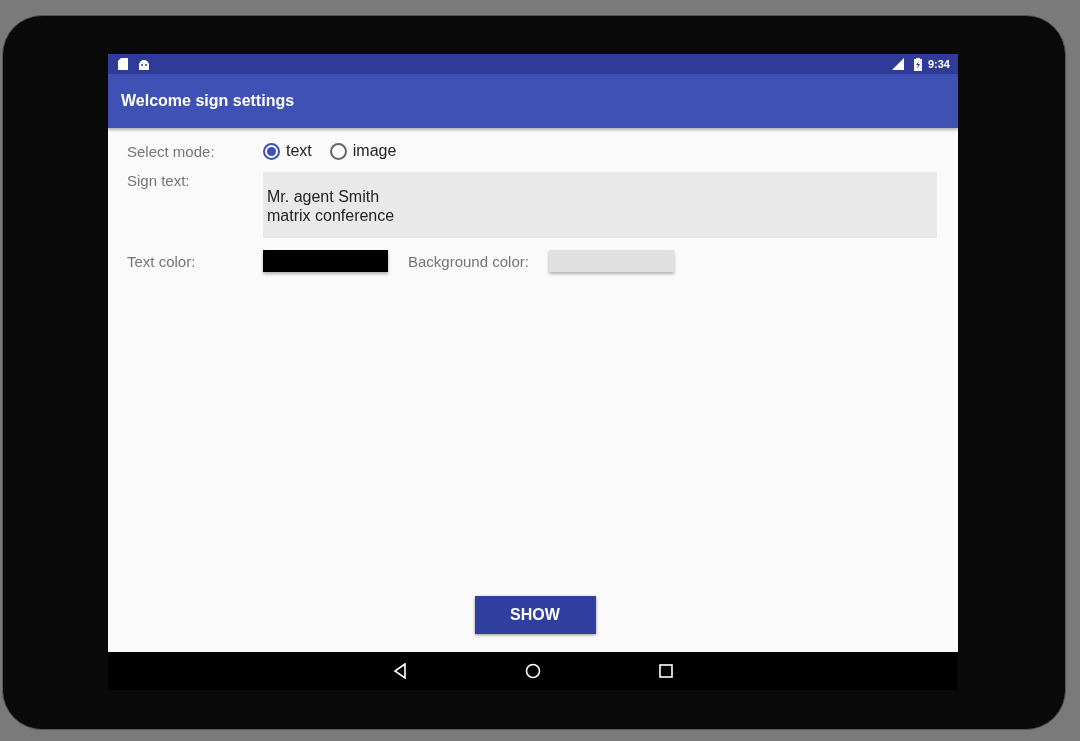 The width and height of the screenshot is (1080, 741). What do you see at coordinates (917, 64) in the screenshot?
I see `battery-icon` at bounding box center [917, 64].